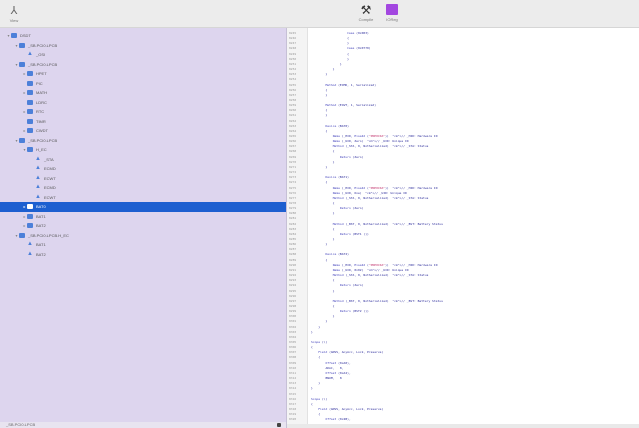 The height and width of the screenshot is (428, 639). What do you see at coordinates (143, 112) in the screenshot?
I see `tree-item: ▸ RTC` at bounding box center [143, 112].